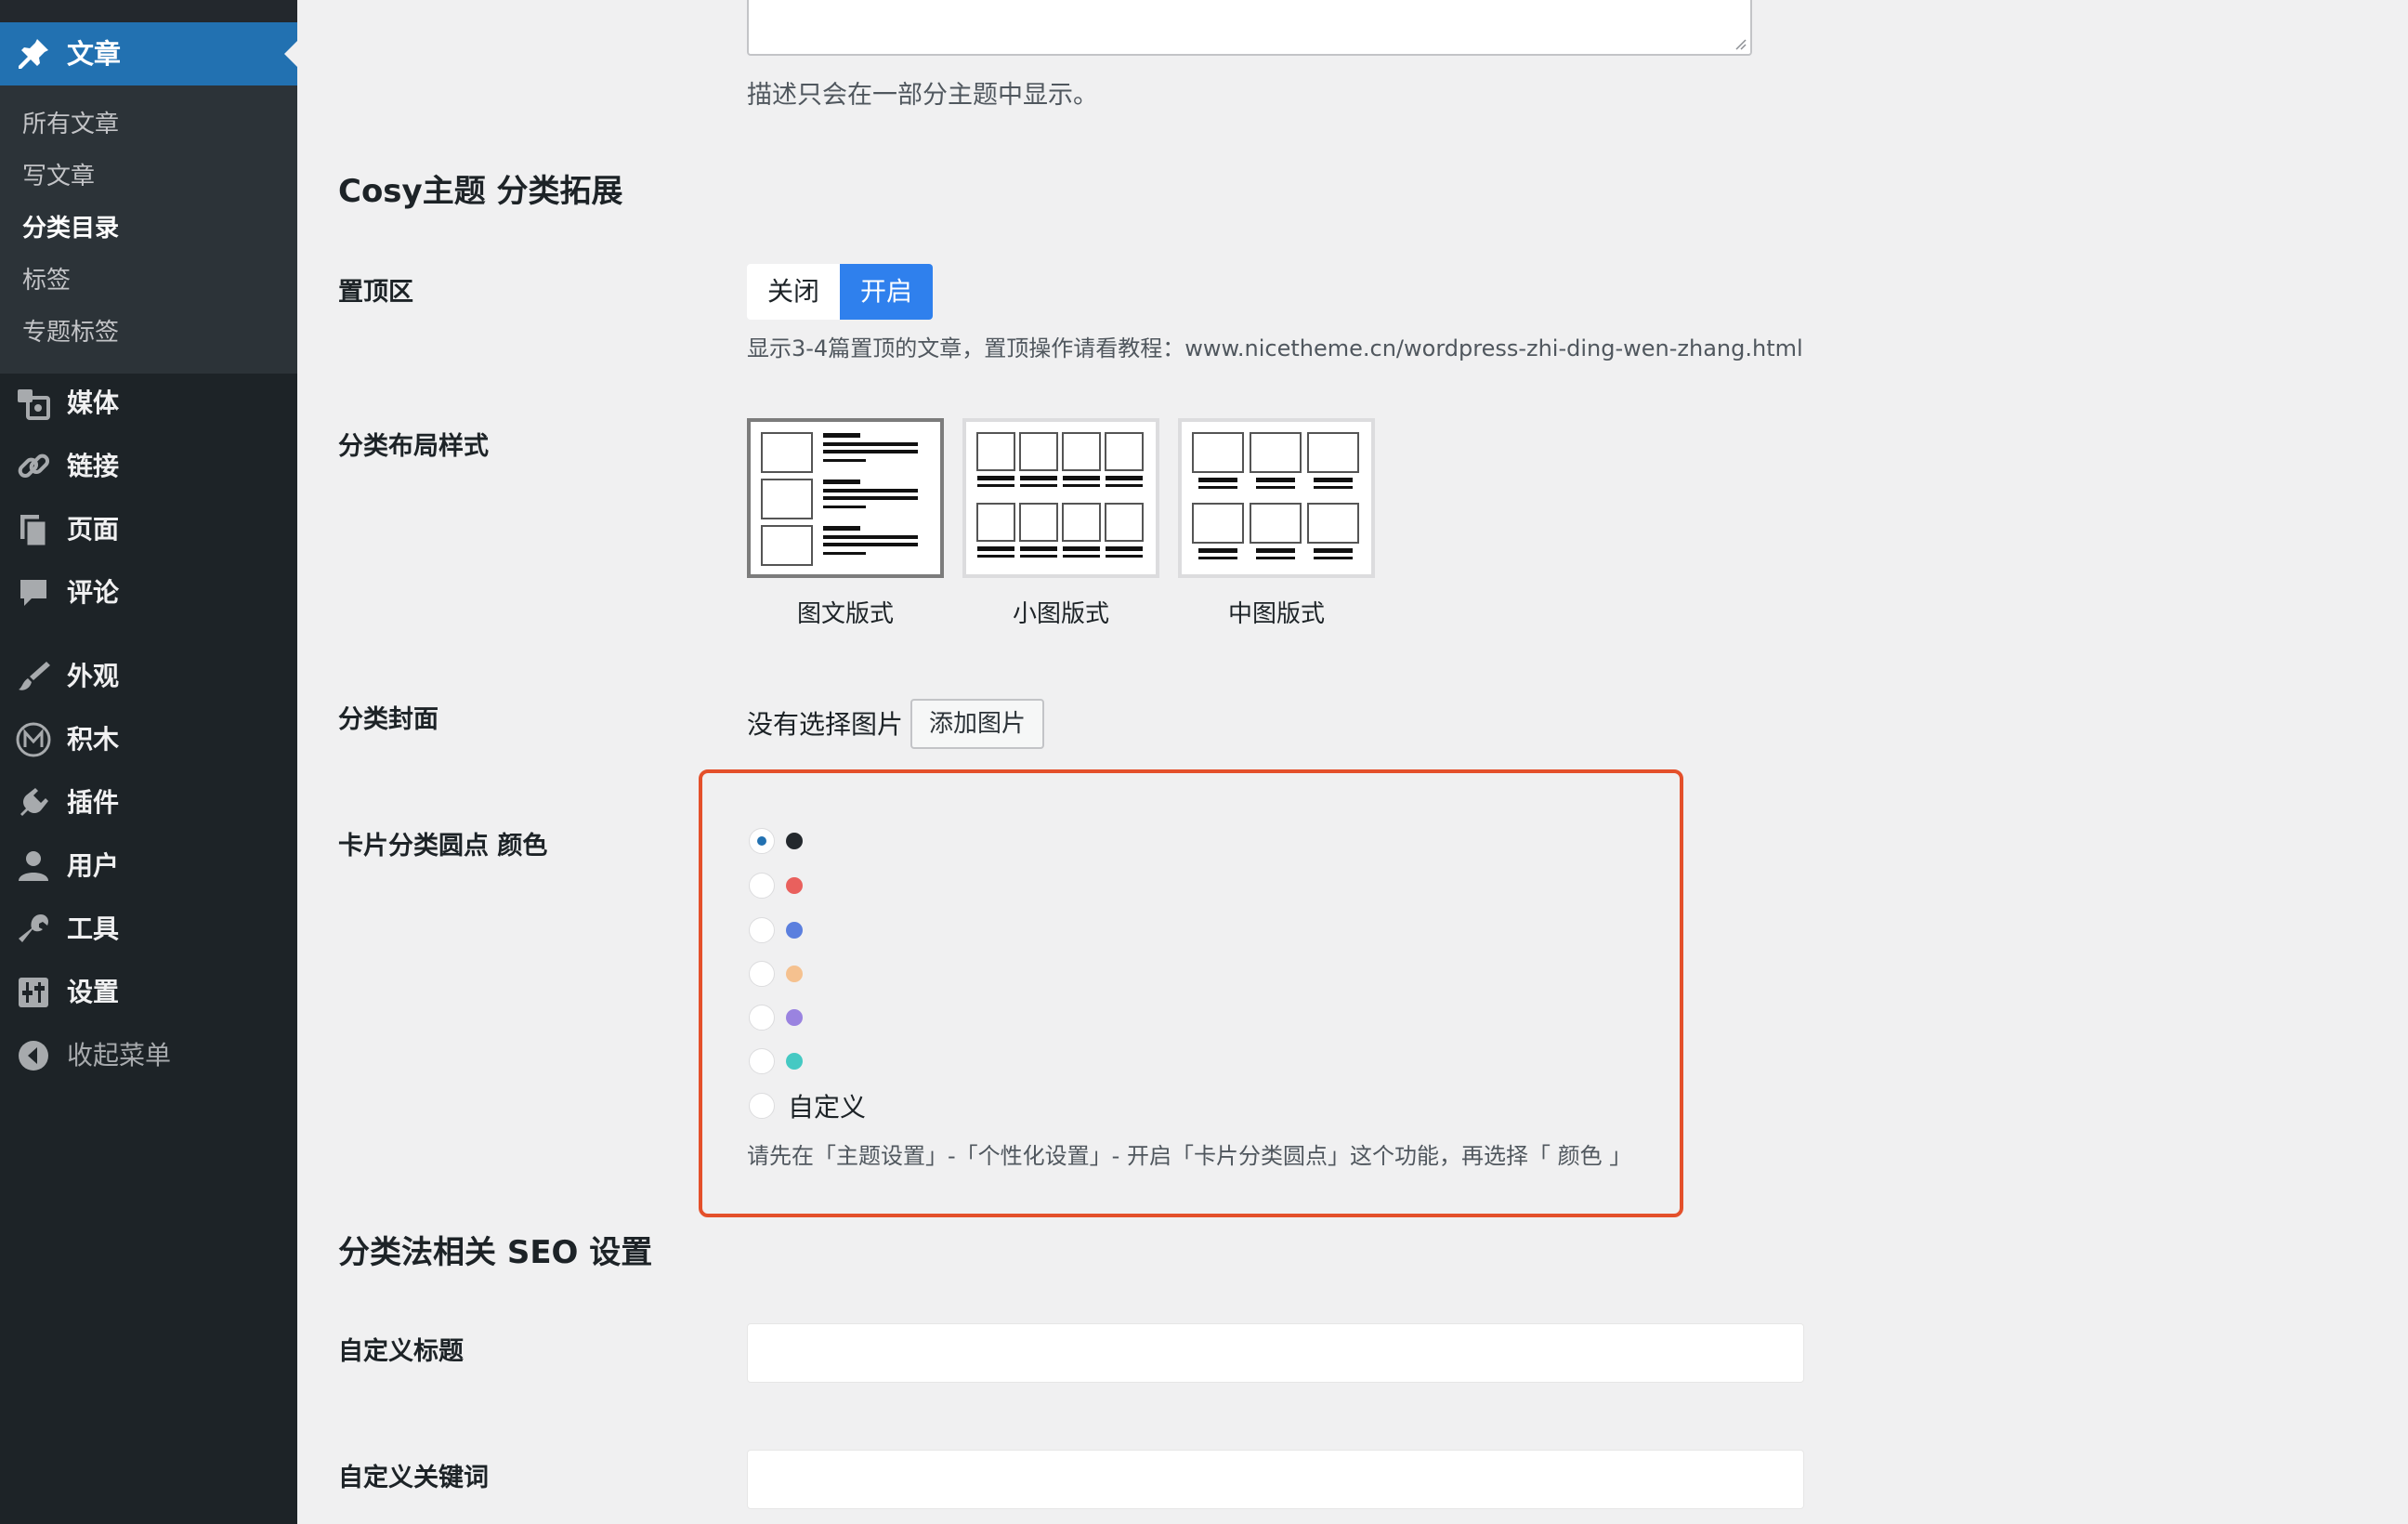  Describe the element at coordinates (148, 593) in the screenshot. I see `sidebar-item-comments: 评论` at that location.